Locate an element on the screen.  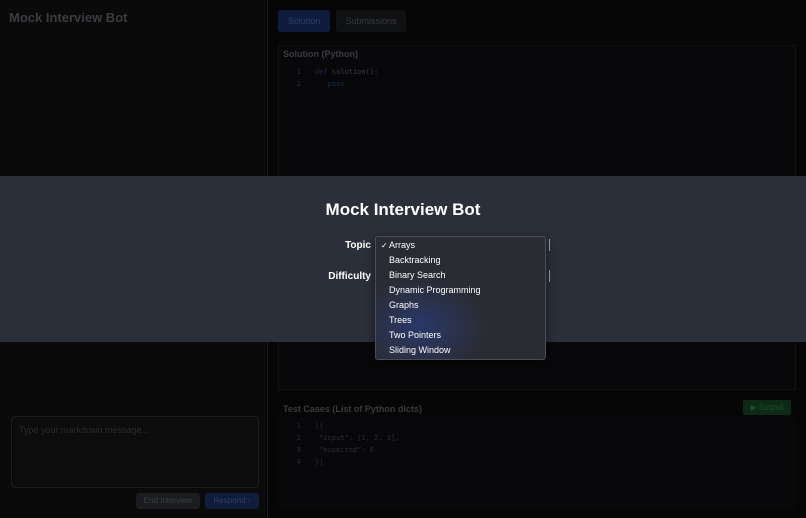
topic-option: Two Pointers is located at coordinates (460, 335).